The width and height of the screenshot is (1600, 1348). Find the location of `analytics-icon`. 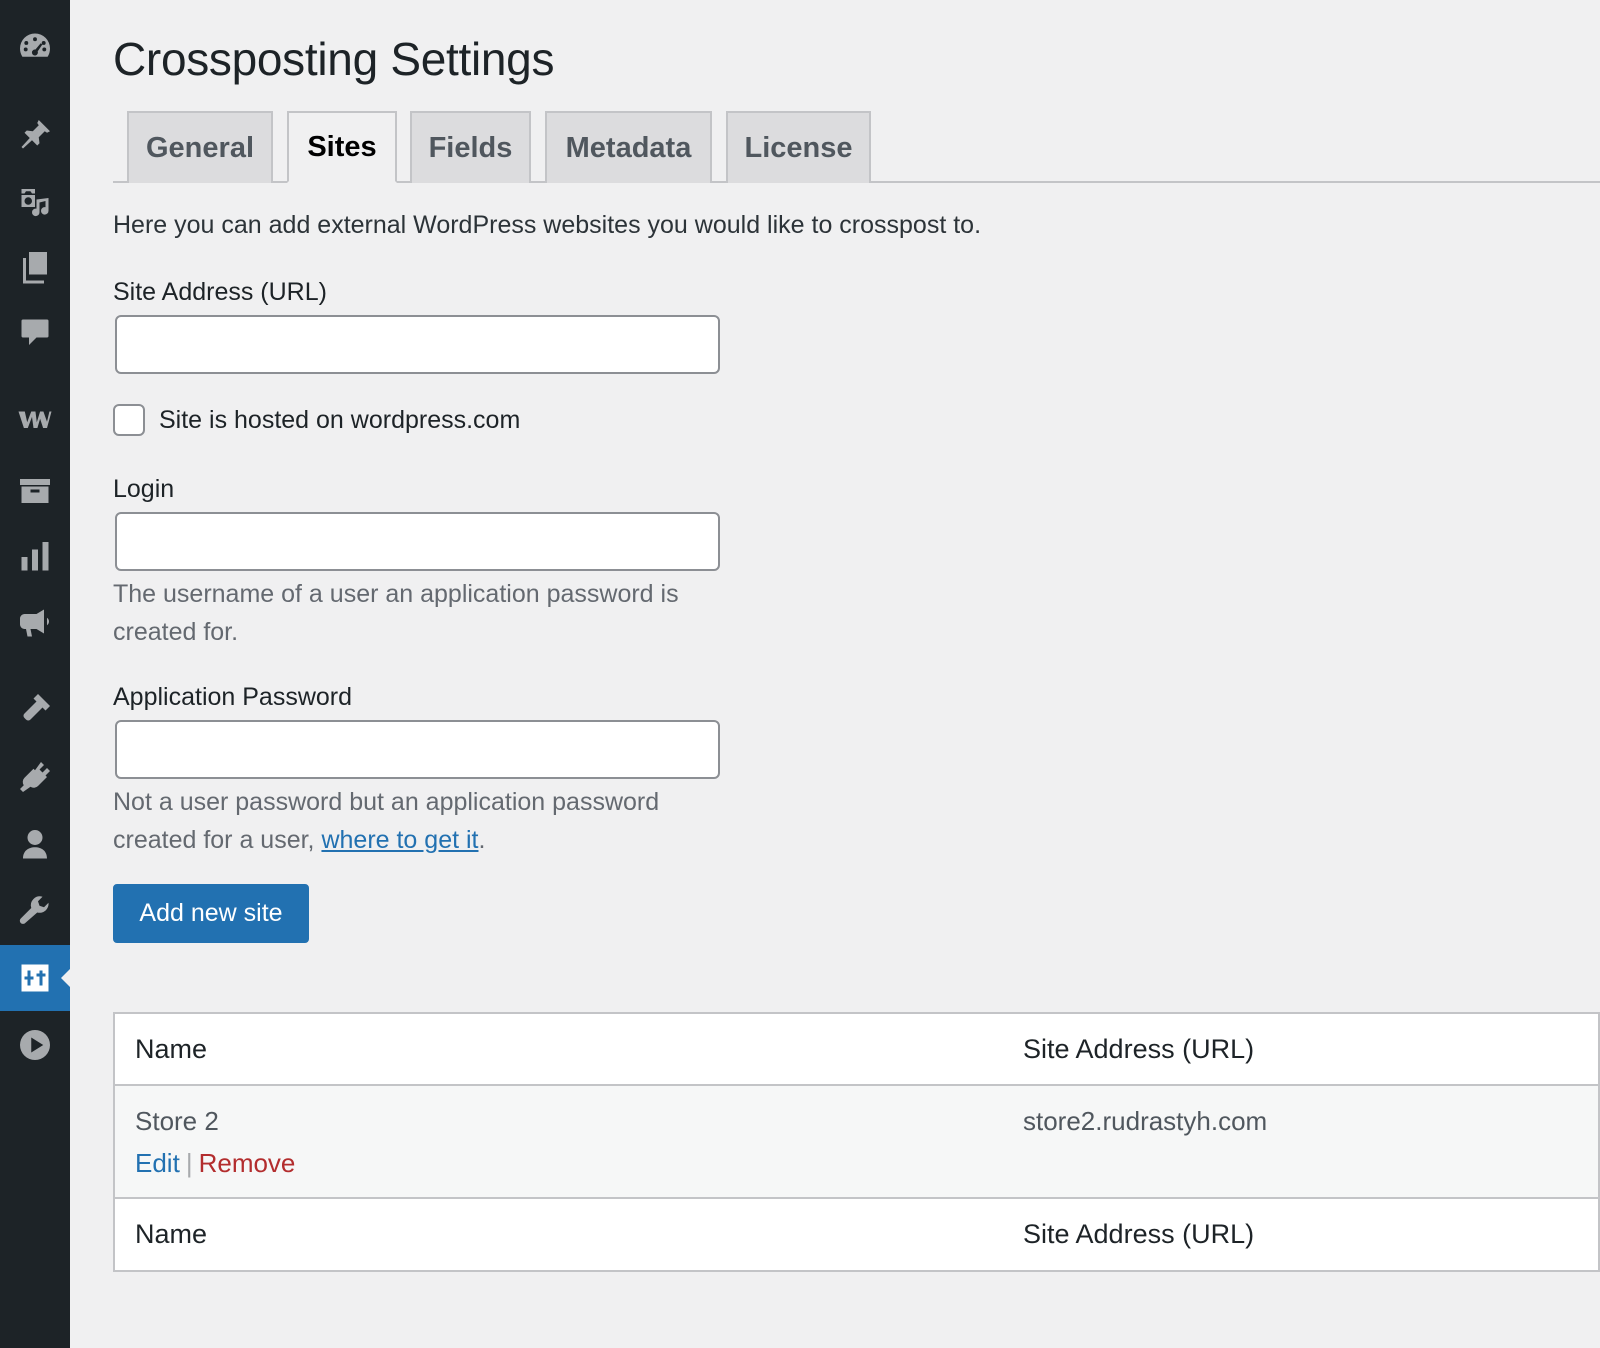

analytics-icon is located at coordinates (35, 557).